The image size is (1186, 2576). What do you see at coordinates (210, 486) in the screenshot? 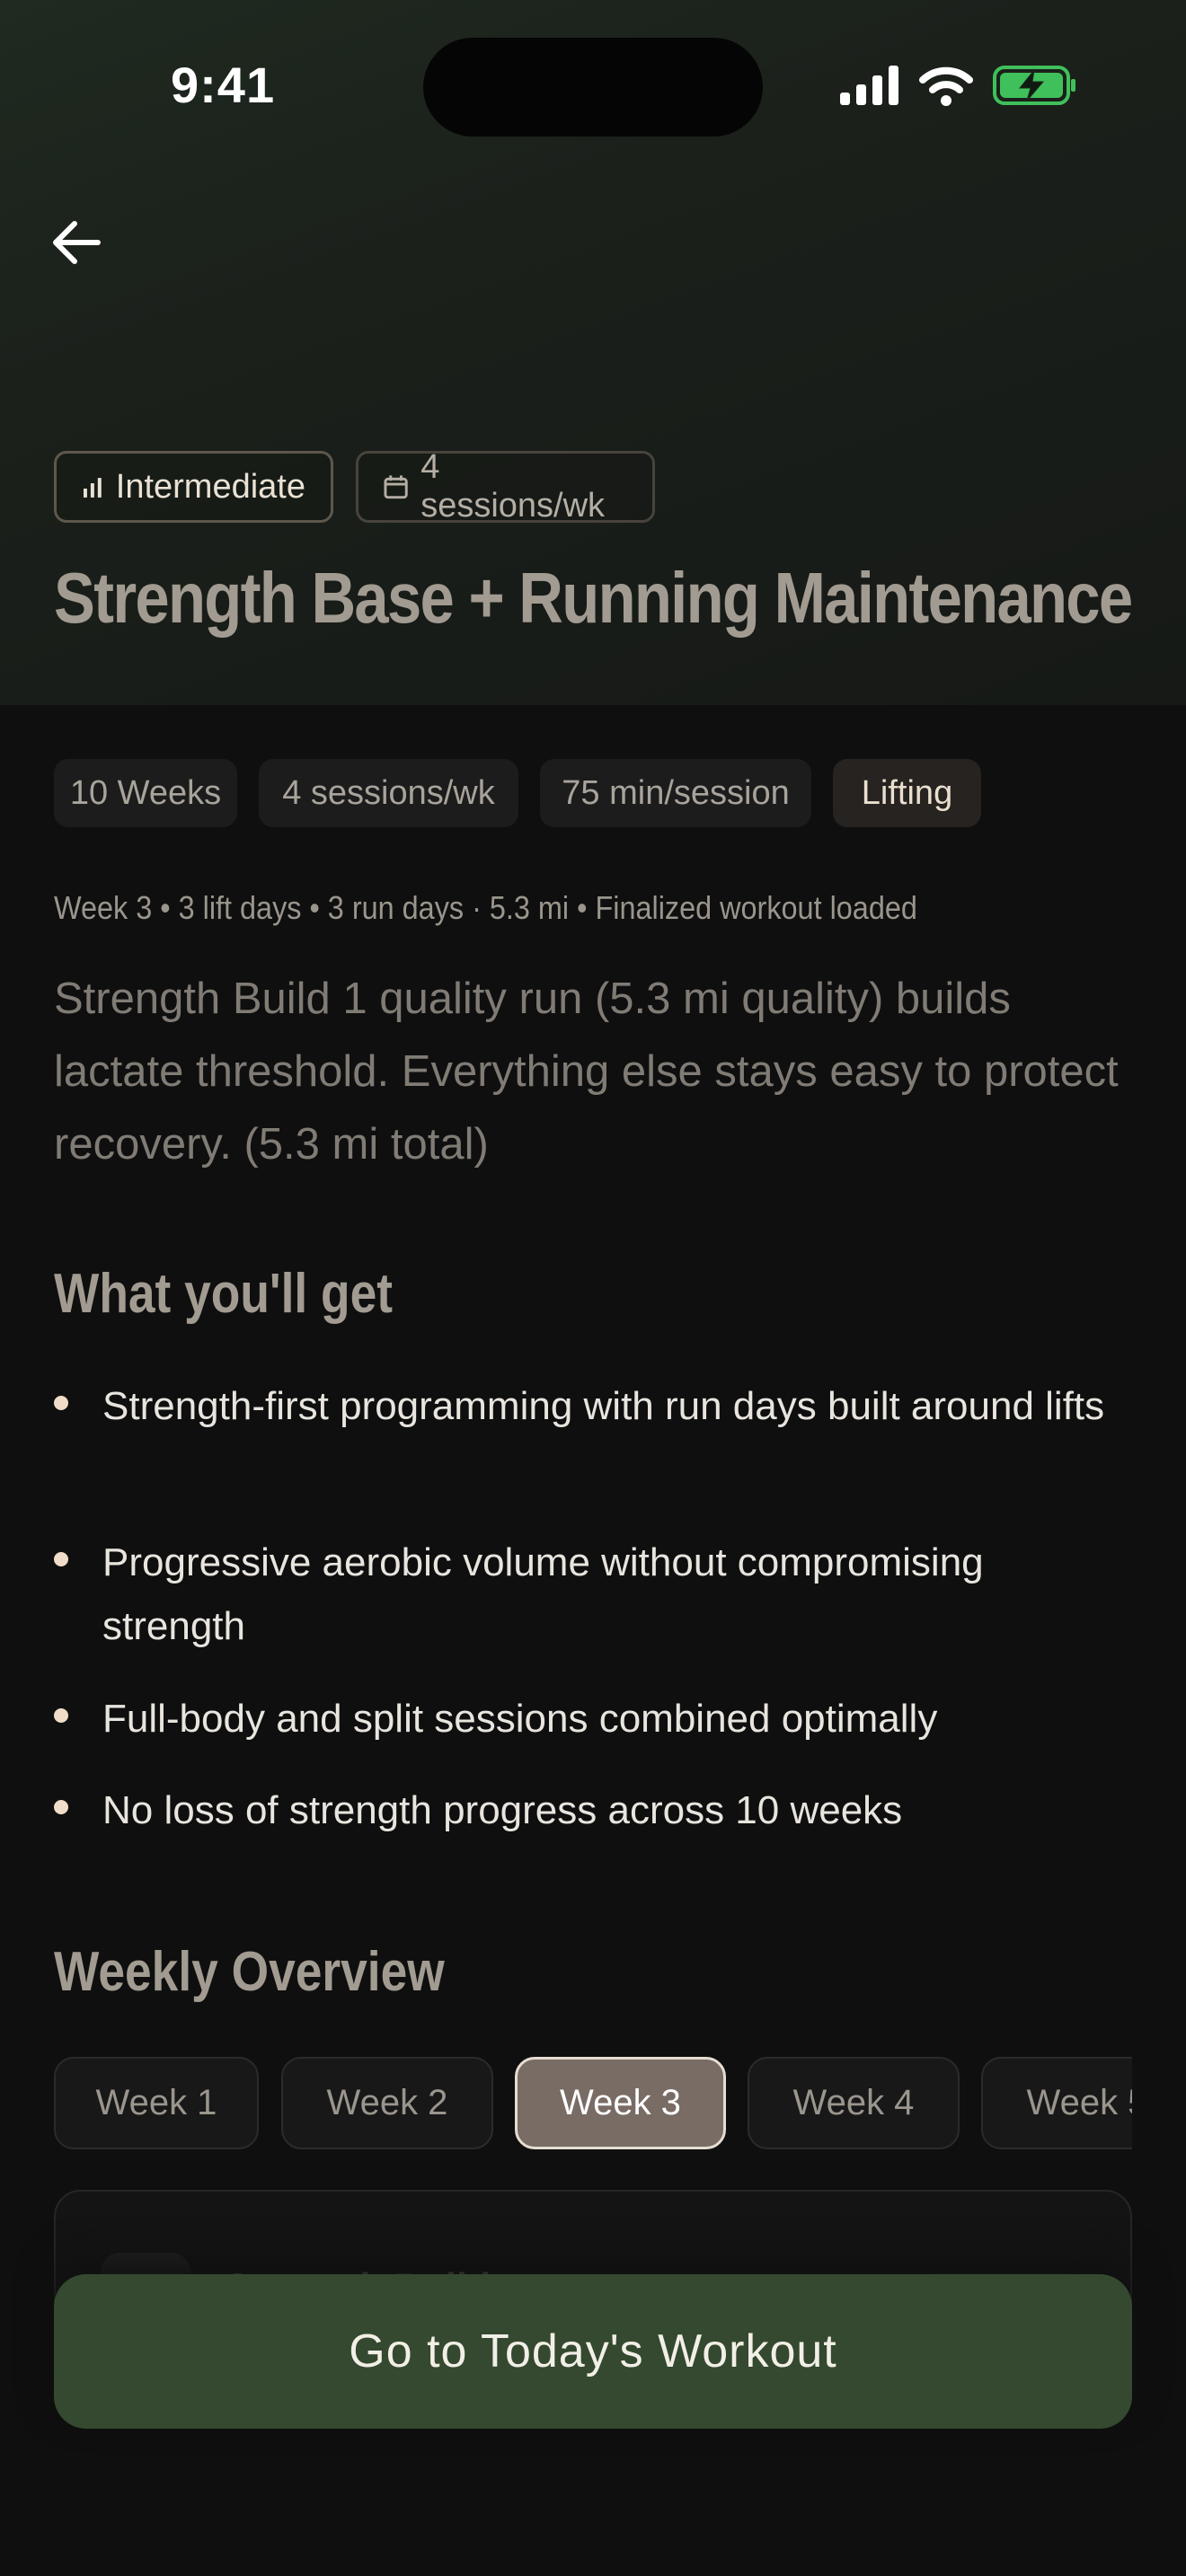
I see `level-badge-label: Intermediate` at bounding box center [210, 486].